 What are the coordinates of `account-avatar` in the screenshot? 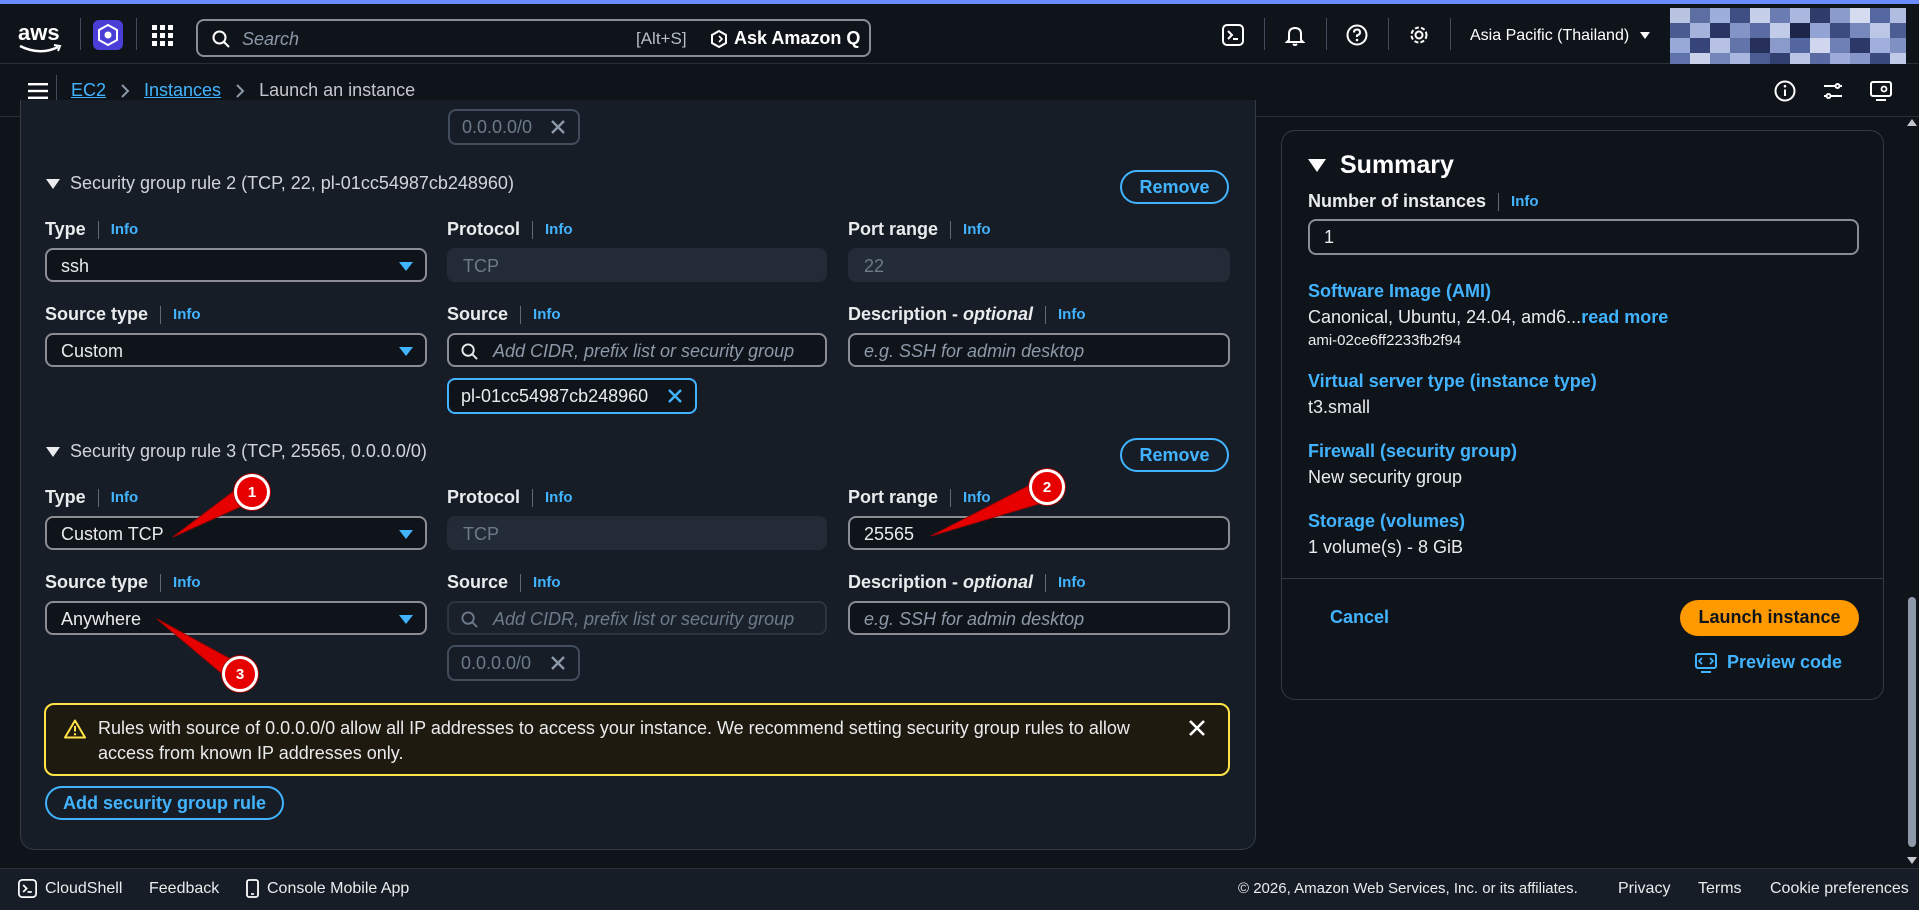 It's located at (1788, 37).